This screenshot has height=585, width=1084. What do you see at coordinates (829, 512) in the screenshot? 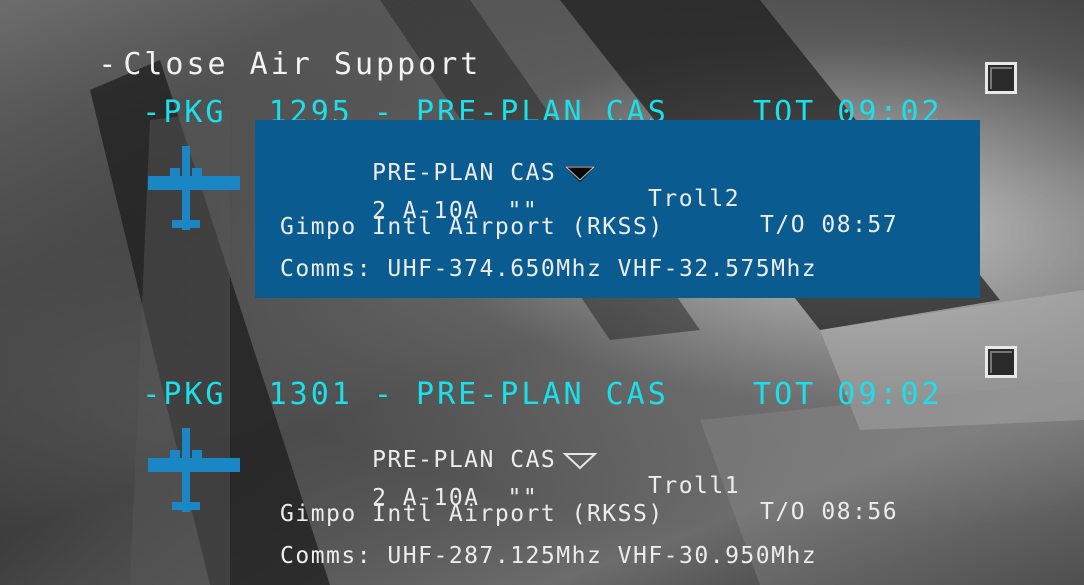
I see `takeoff-time: T/O 08:56` at bounding box center [829, 512].